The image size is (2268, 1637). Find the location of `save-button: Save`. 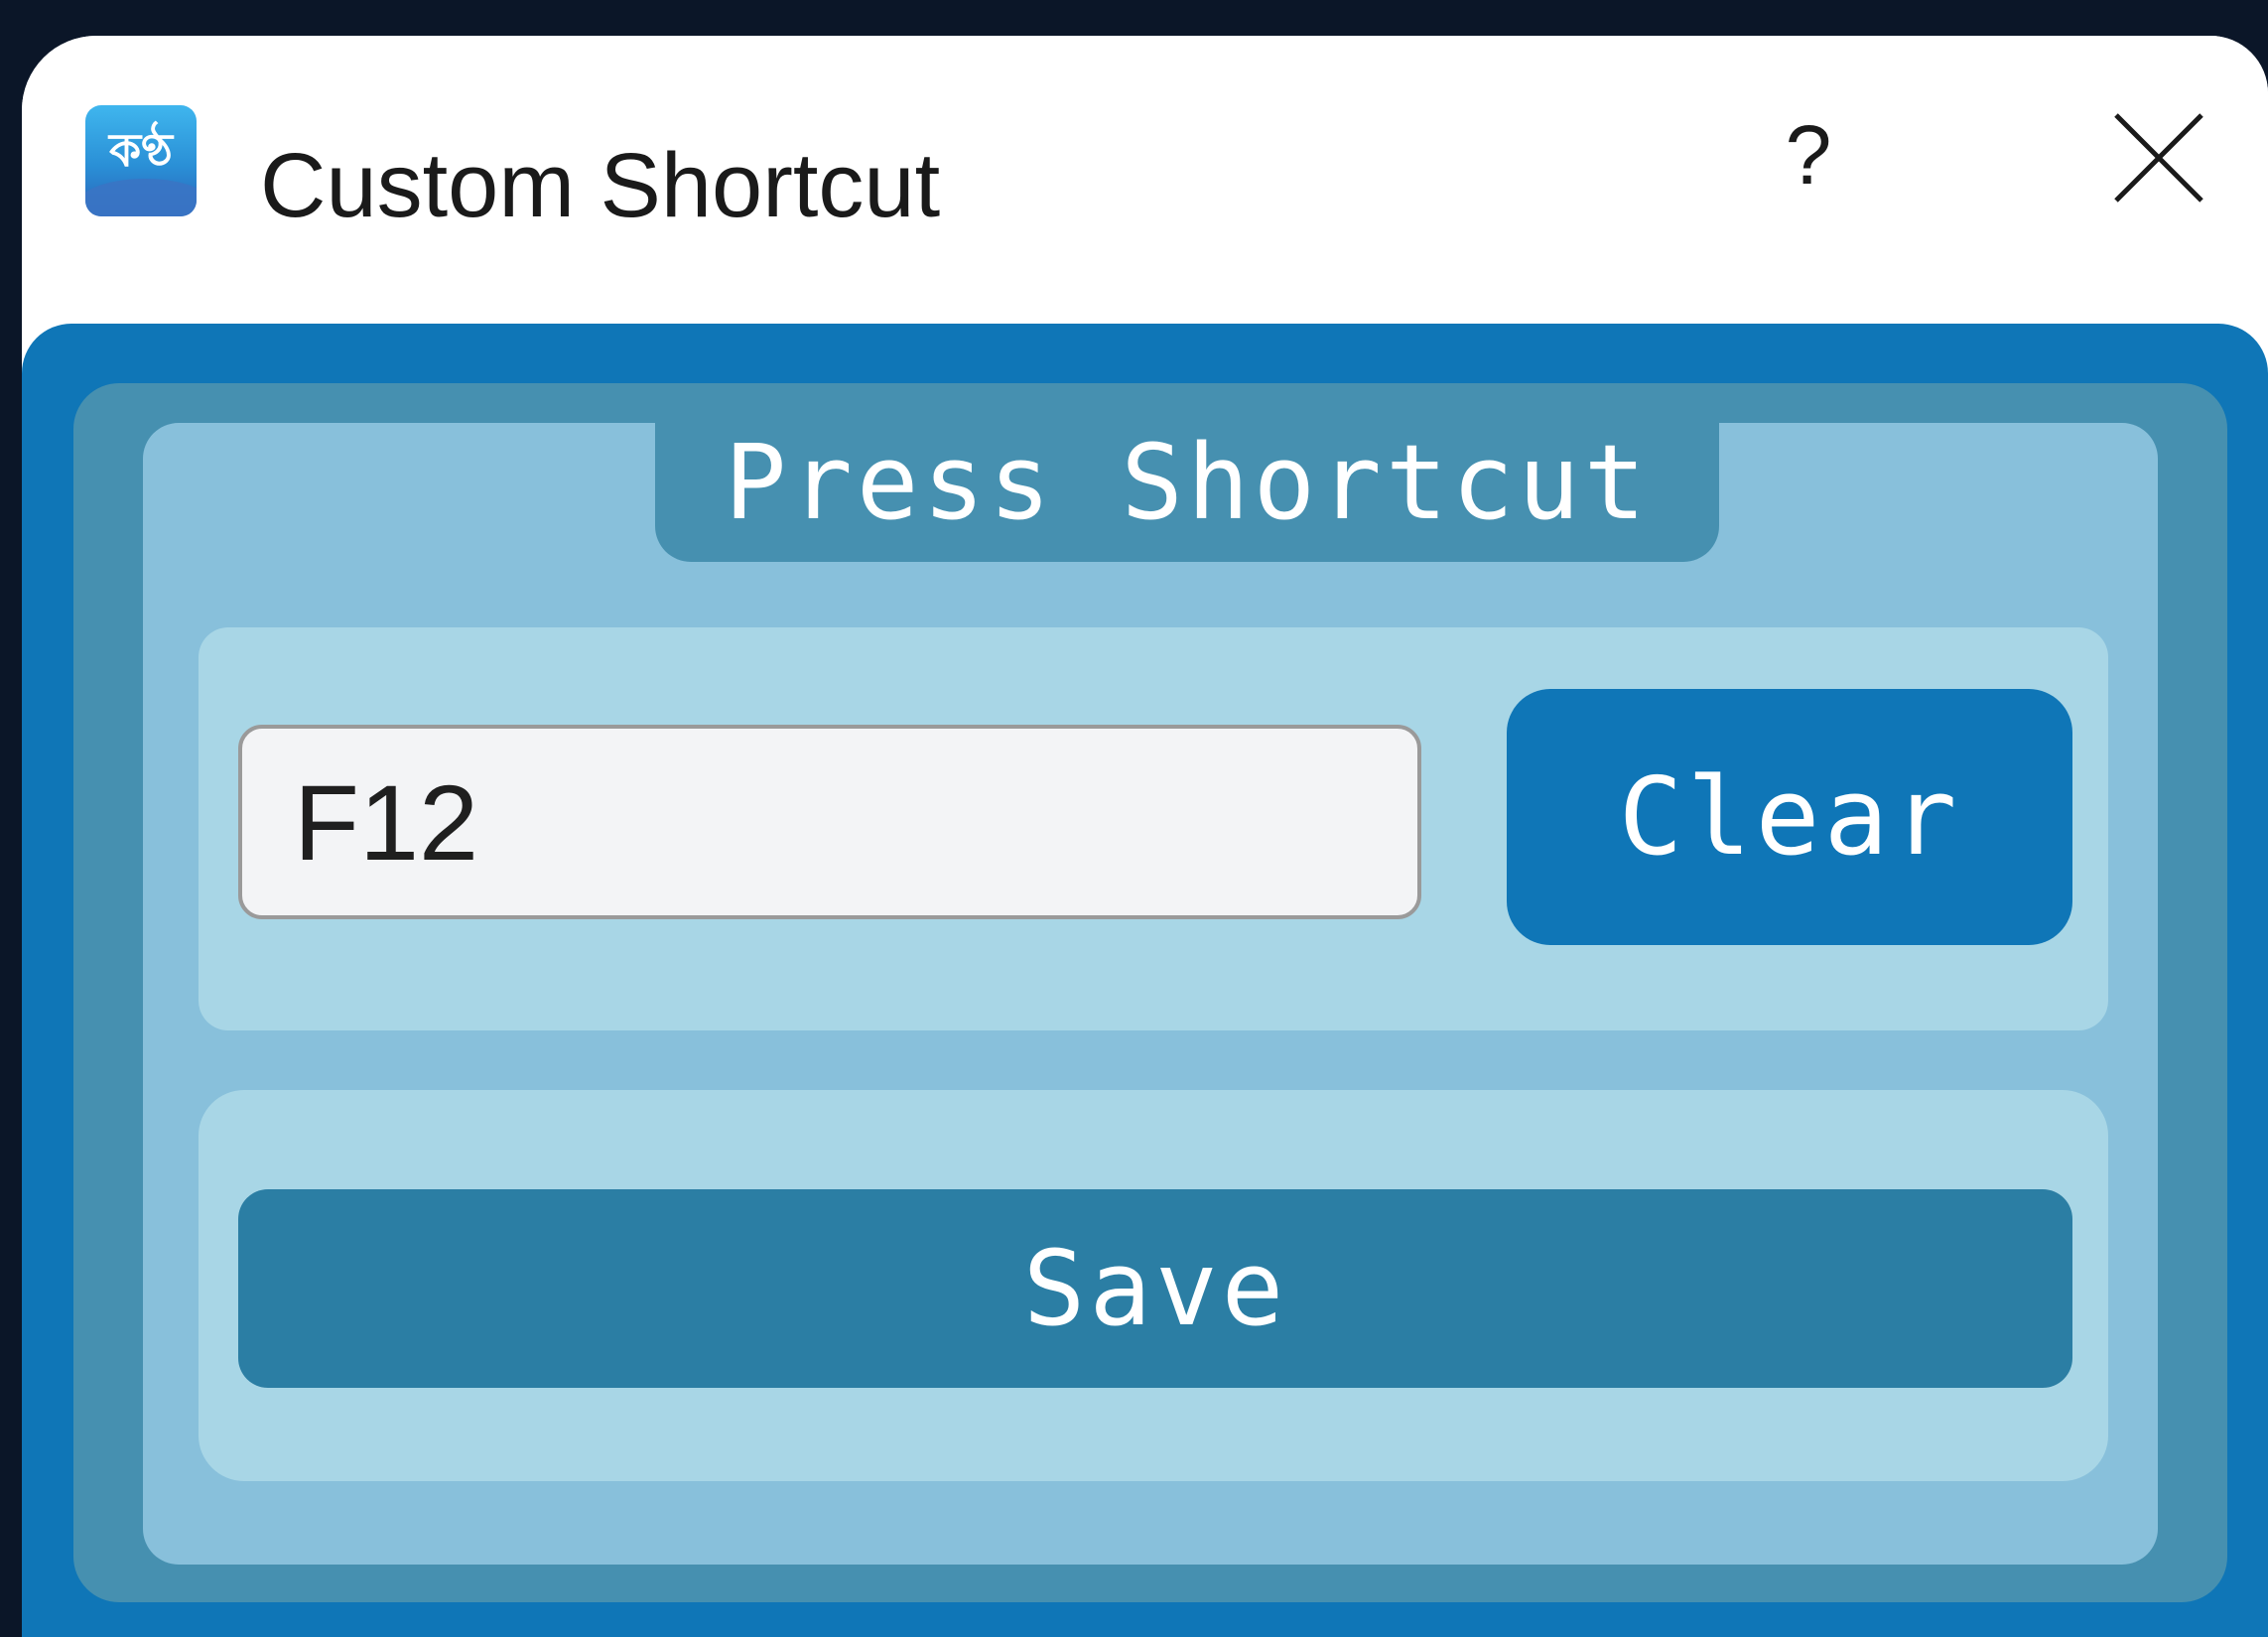

save-button: Save is located at coordinates (1155, 1288).